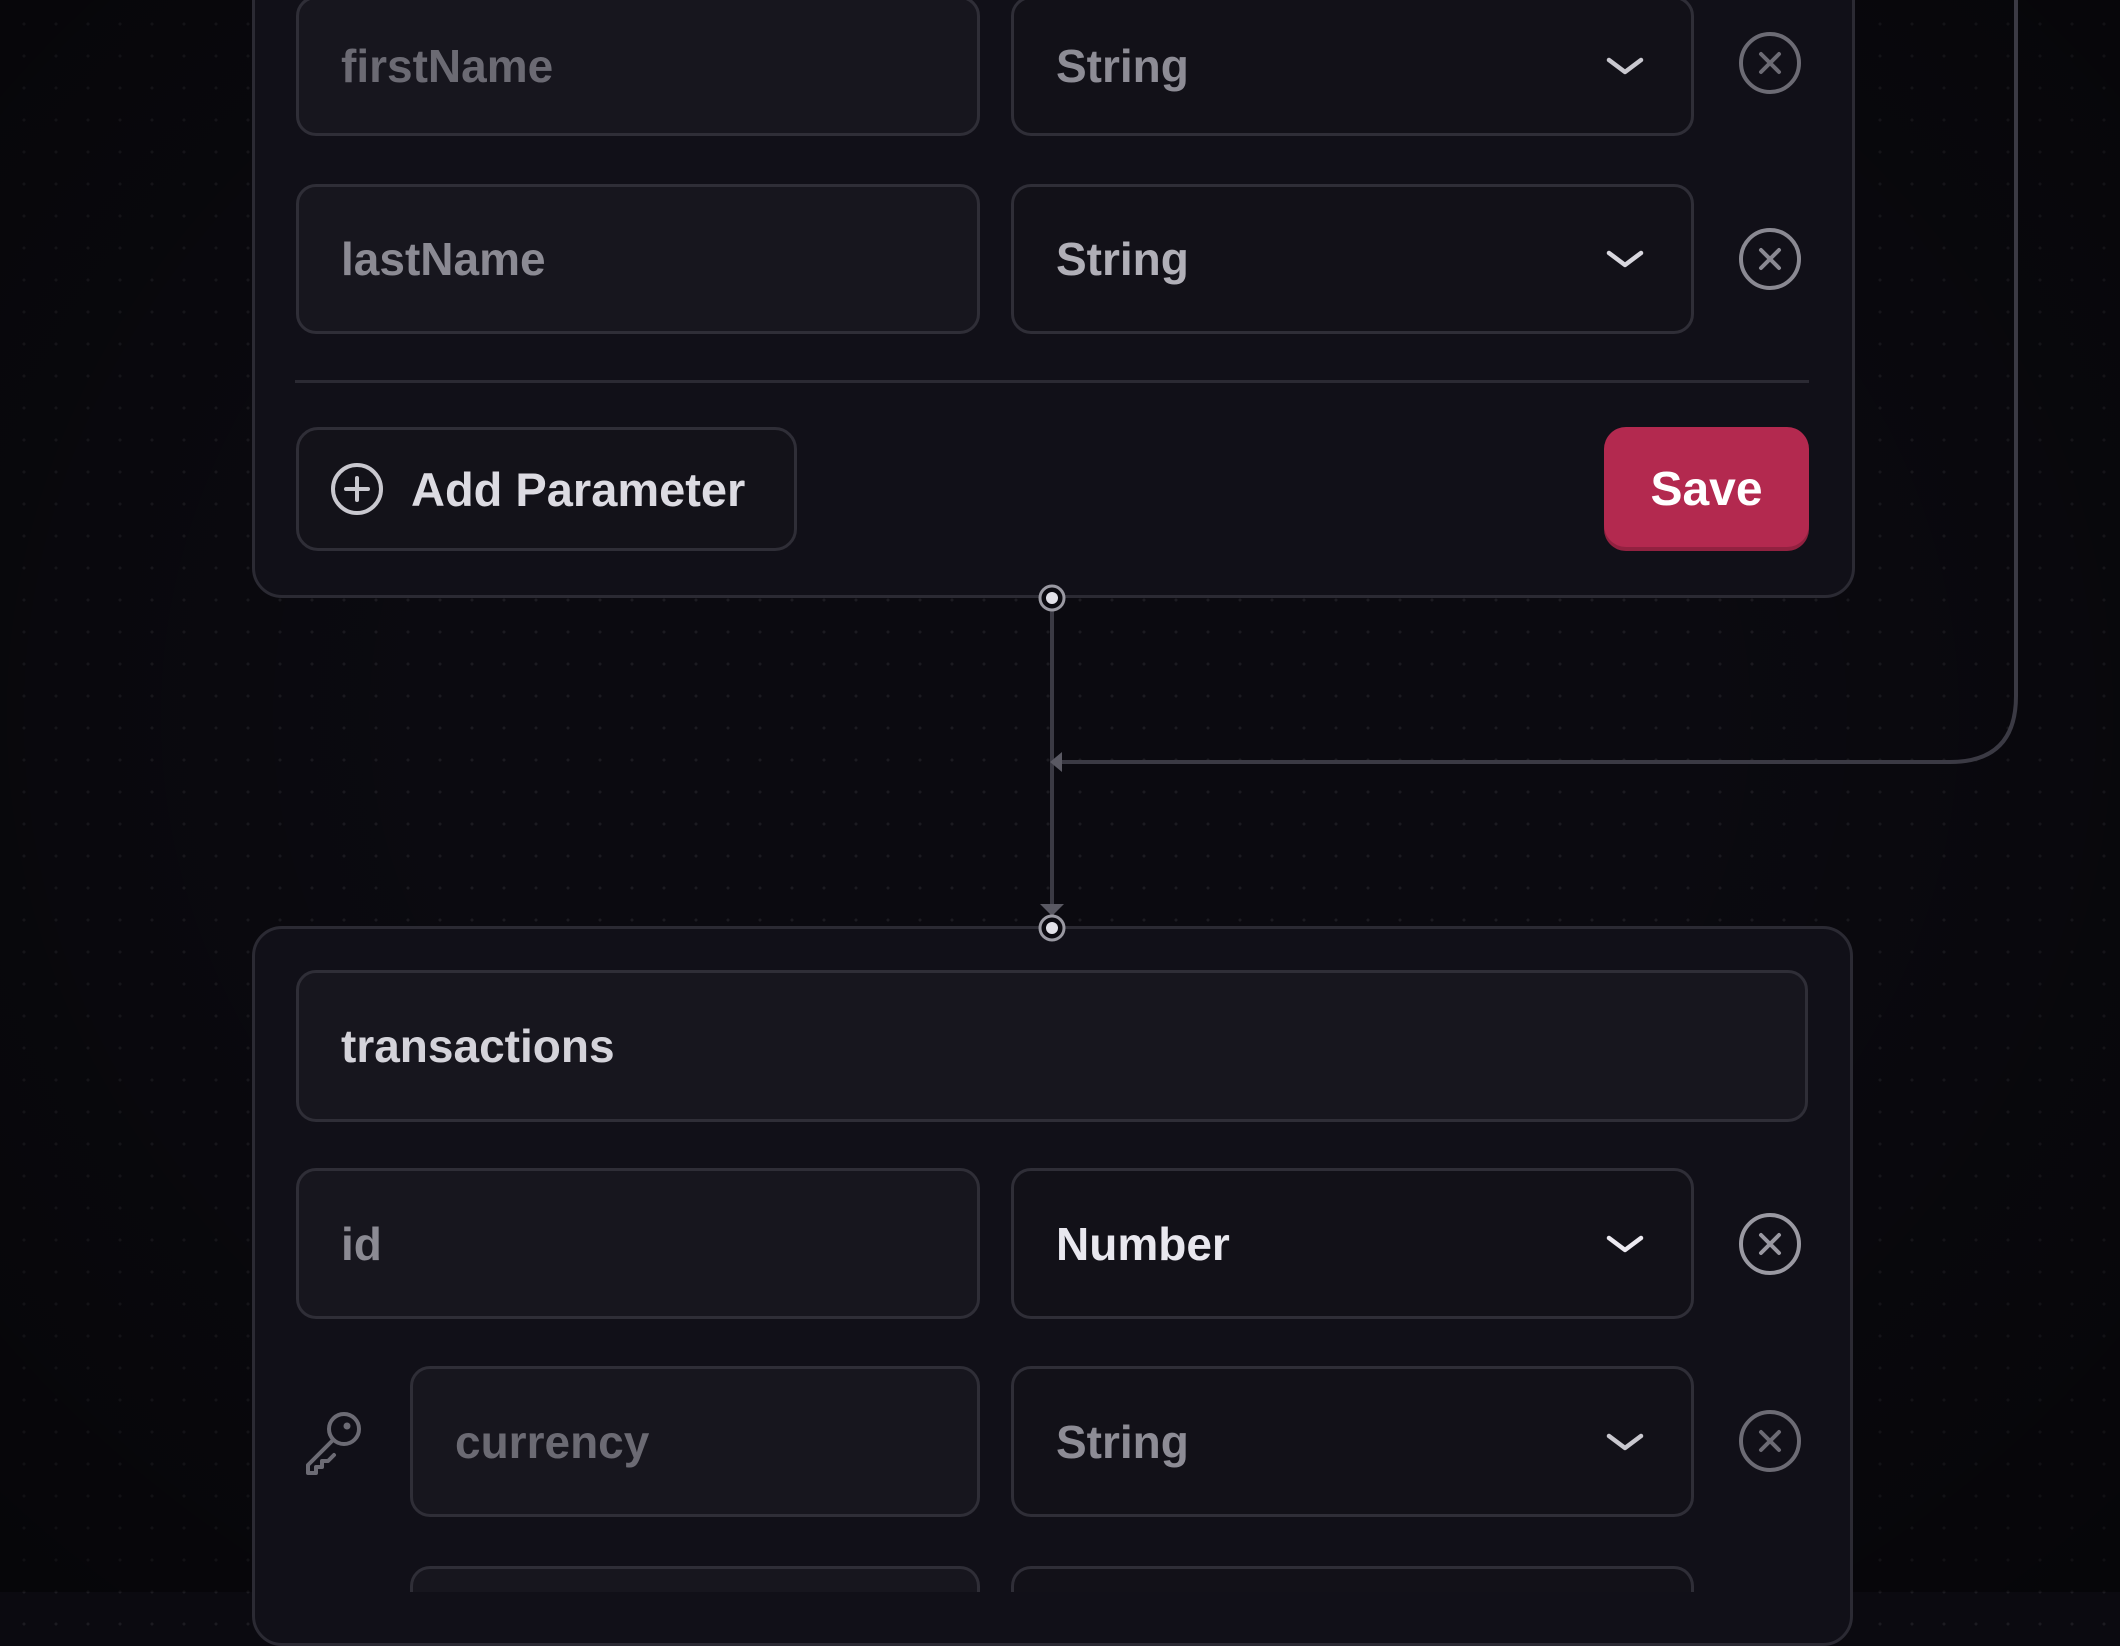 This screenshot has width=2120, height=1646. Describe the element at coordinates (1052, 763) in the screenshot. I see `connection-handles` at that location.